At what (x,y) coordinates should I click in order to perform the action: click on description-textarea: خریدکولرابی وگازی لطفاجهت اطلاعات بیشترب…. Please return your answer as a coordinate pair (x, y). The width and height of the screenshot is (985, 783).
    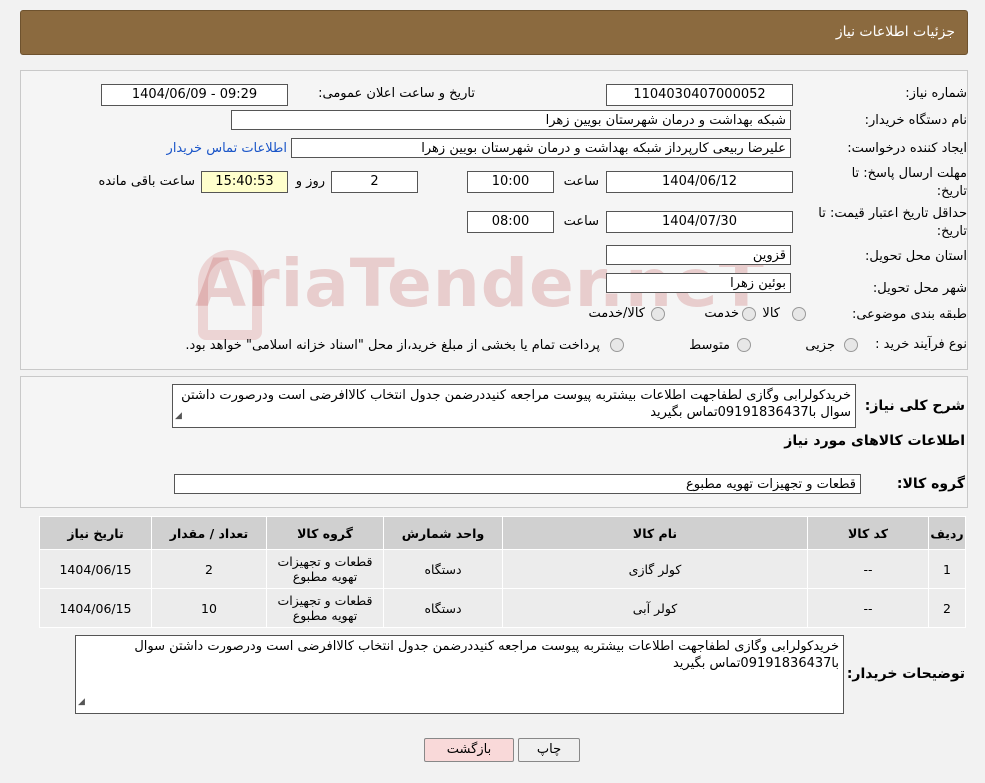
    Looking at the image, I should click on (514, 406).